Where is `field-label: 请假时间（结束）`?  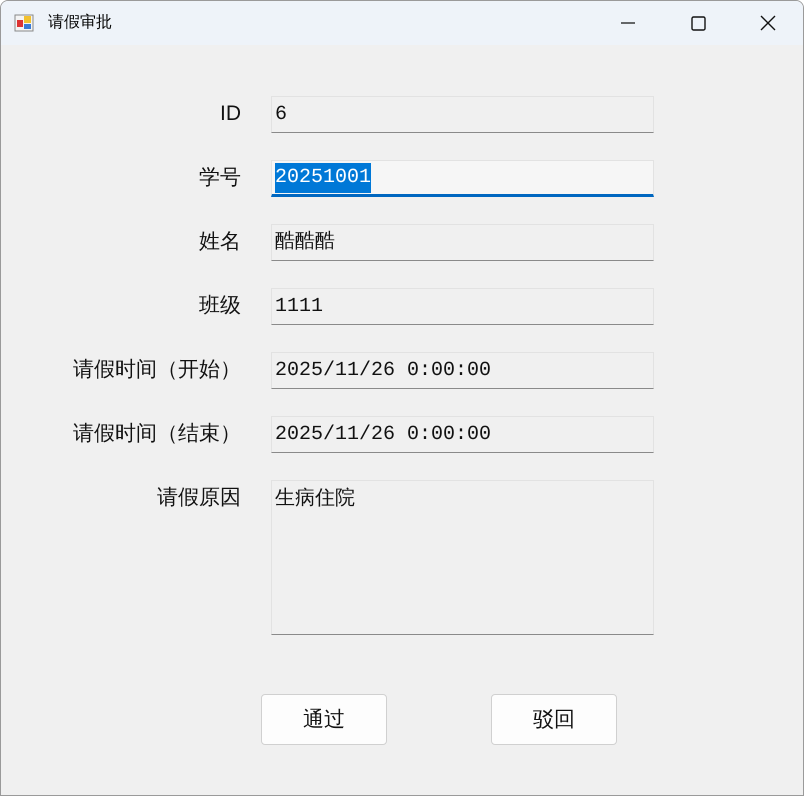
field-label: 请假时间（结束） is located at coordinates (156, 434).